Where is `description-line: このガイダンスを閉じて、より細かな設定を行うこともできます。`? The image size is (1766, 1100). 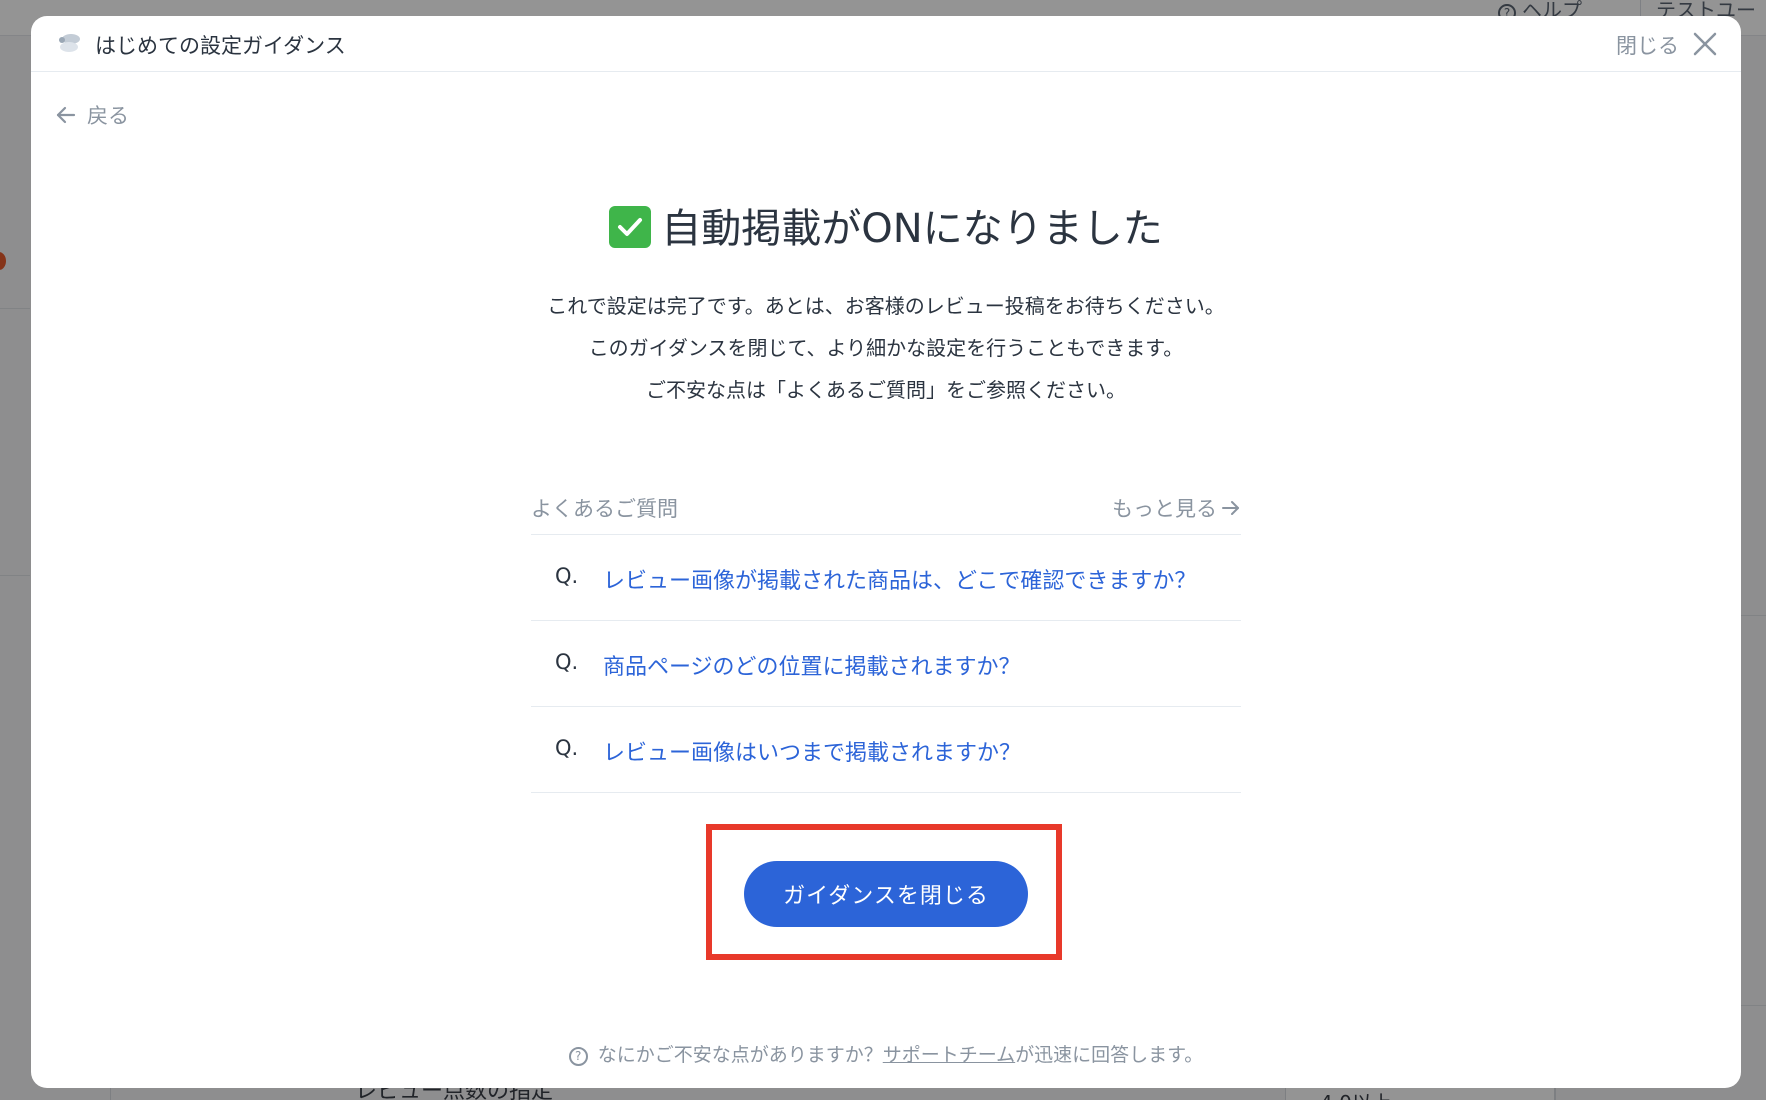
description-line: このガイダンスを閉じて、より細かな設定を行うこともできます。 is located at coordinates (886, 348).